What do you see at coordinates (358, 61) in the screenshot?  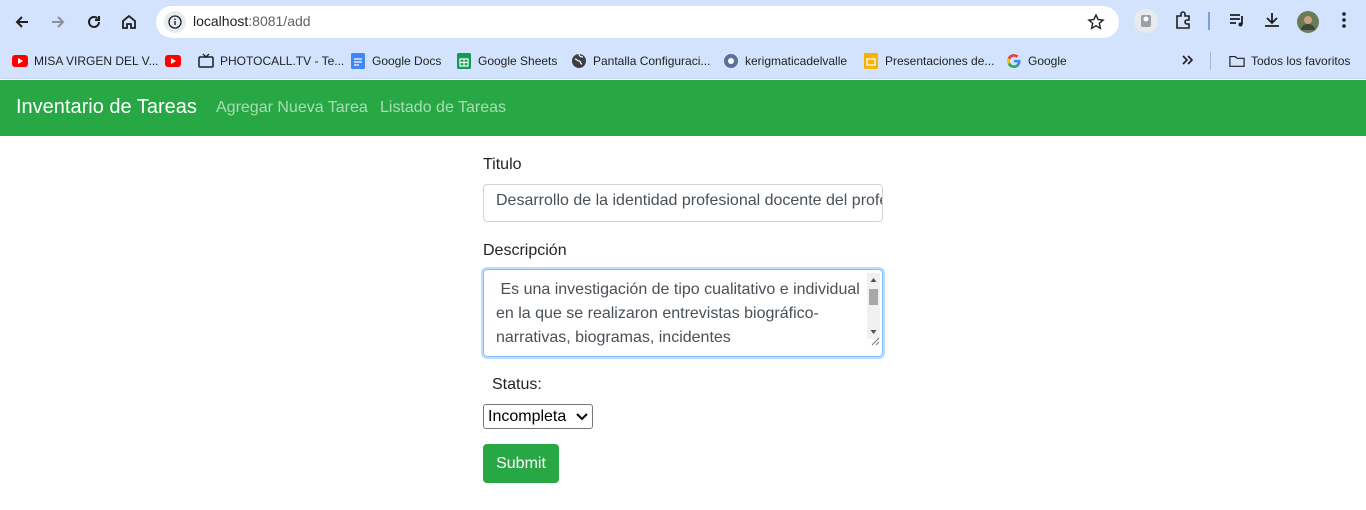 I see `docs-icon` at bounding box center [358, 61].